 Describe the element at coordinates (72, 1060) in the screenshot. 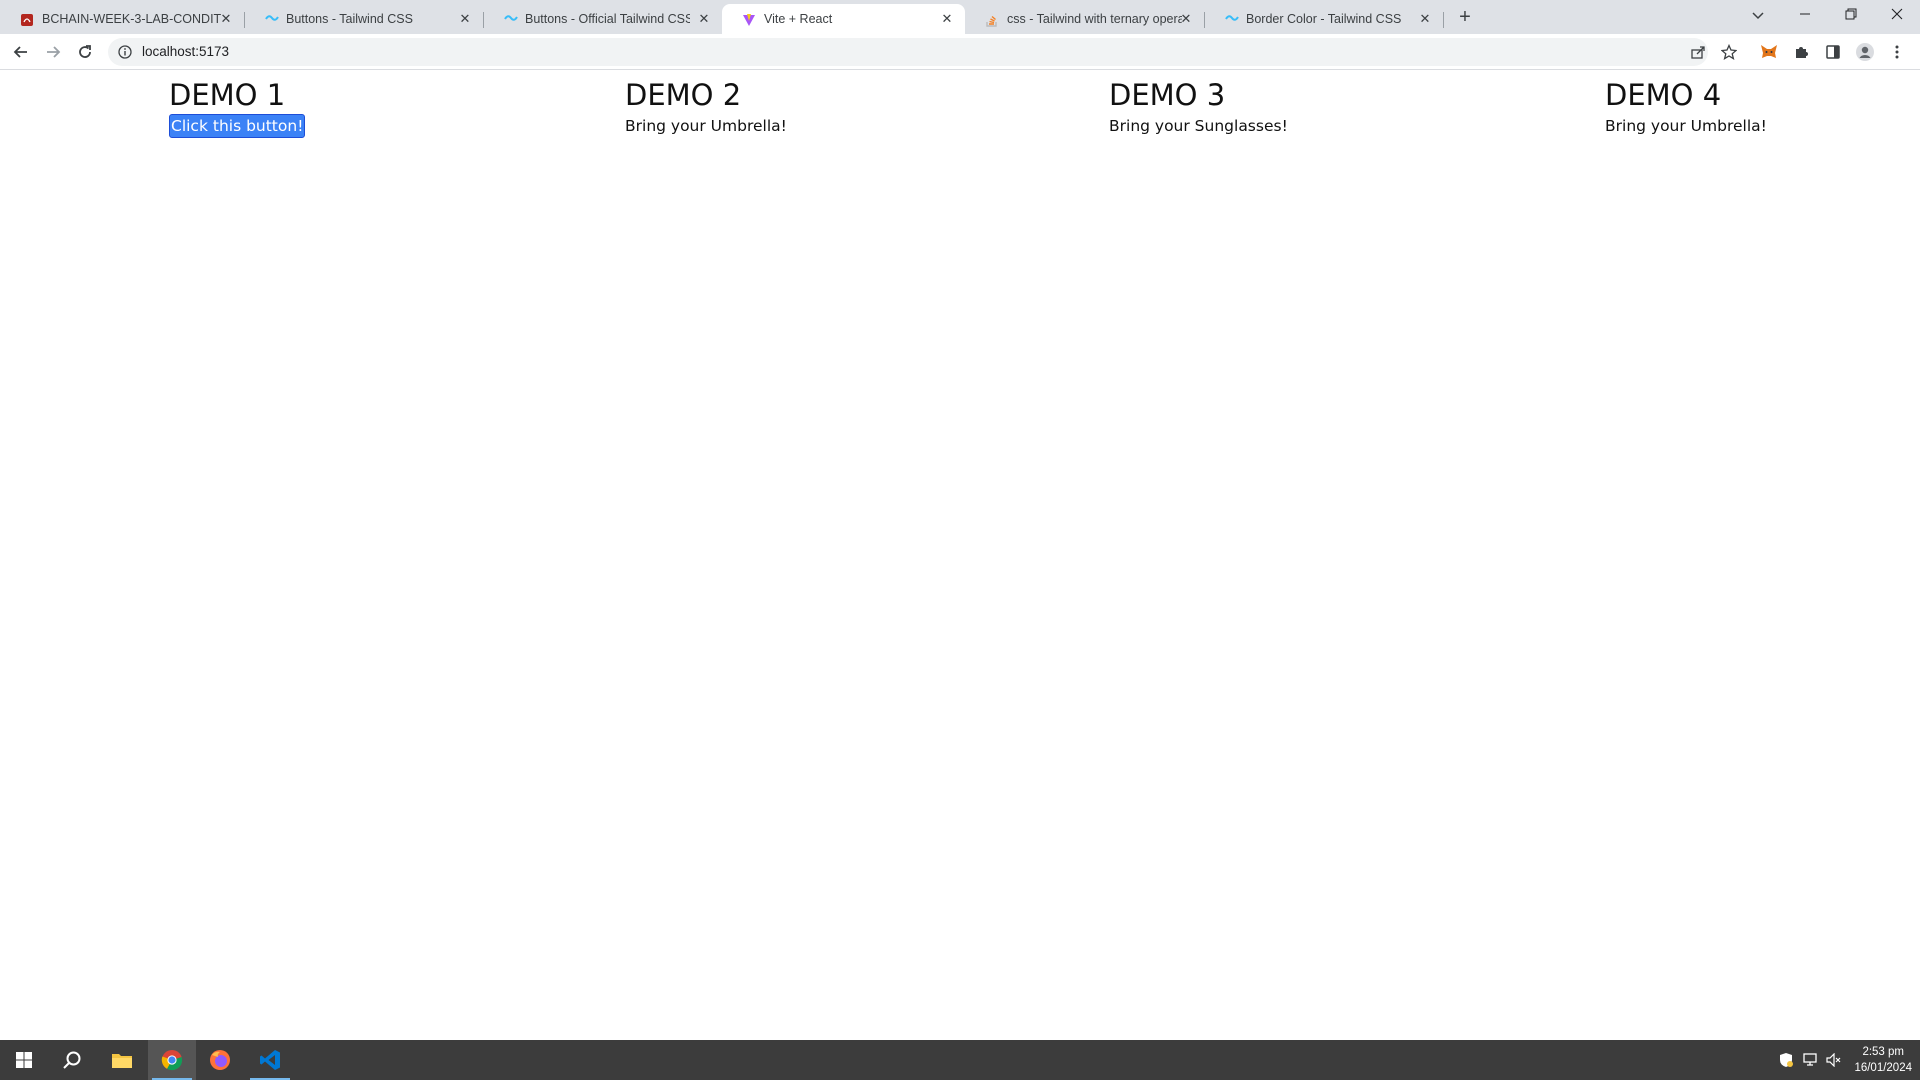

I see `search-icon` at that location.